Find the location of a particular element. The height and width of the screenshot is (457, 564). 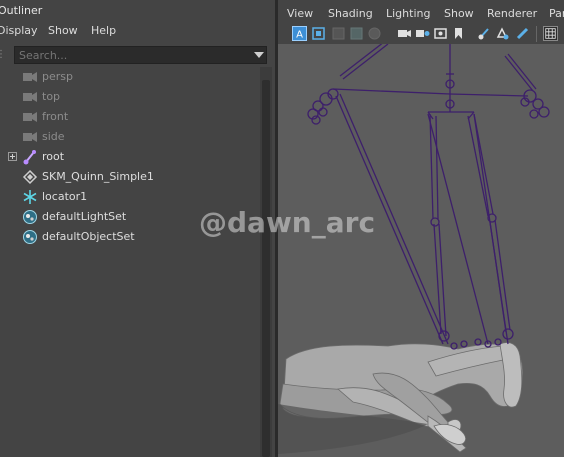

safe-action-icon is located at coordinates (484, 33).